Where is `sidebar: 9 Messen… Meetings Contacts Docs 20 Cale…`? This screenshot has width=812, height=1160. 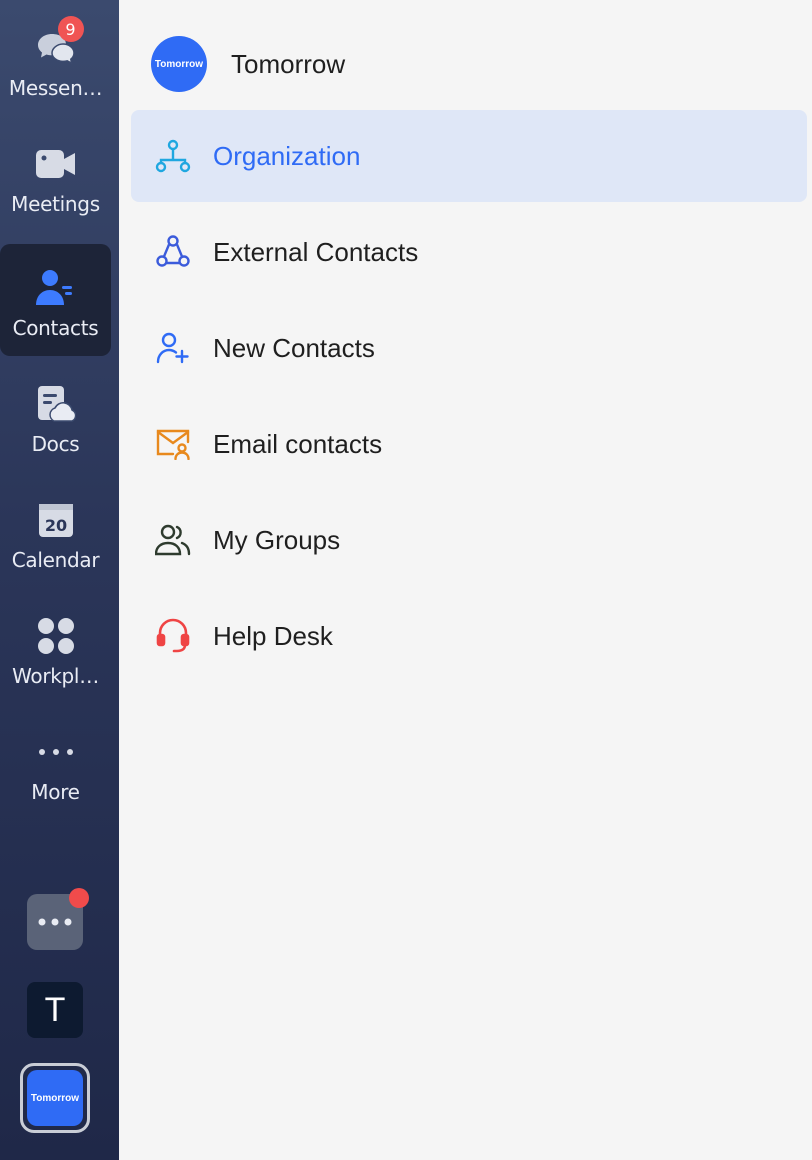 sidebar: 9 Messen… Meetings Contacts Docs 20 Cale… is located at coordinates (59, 580).